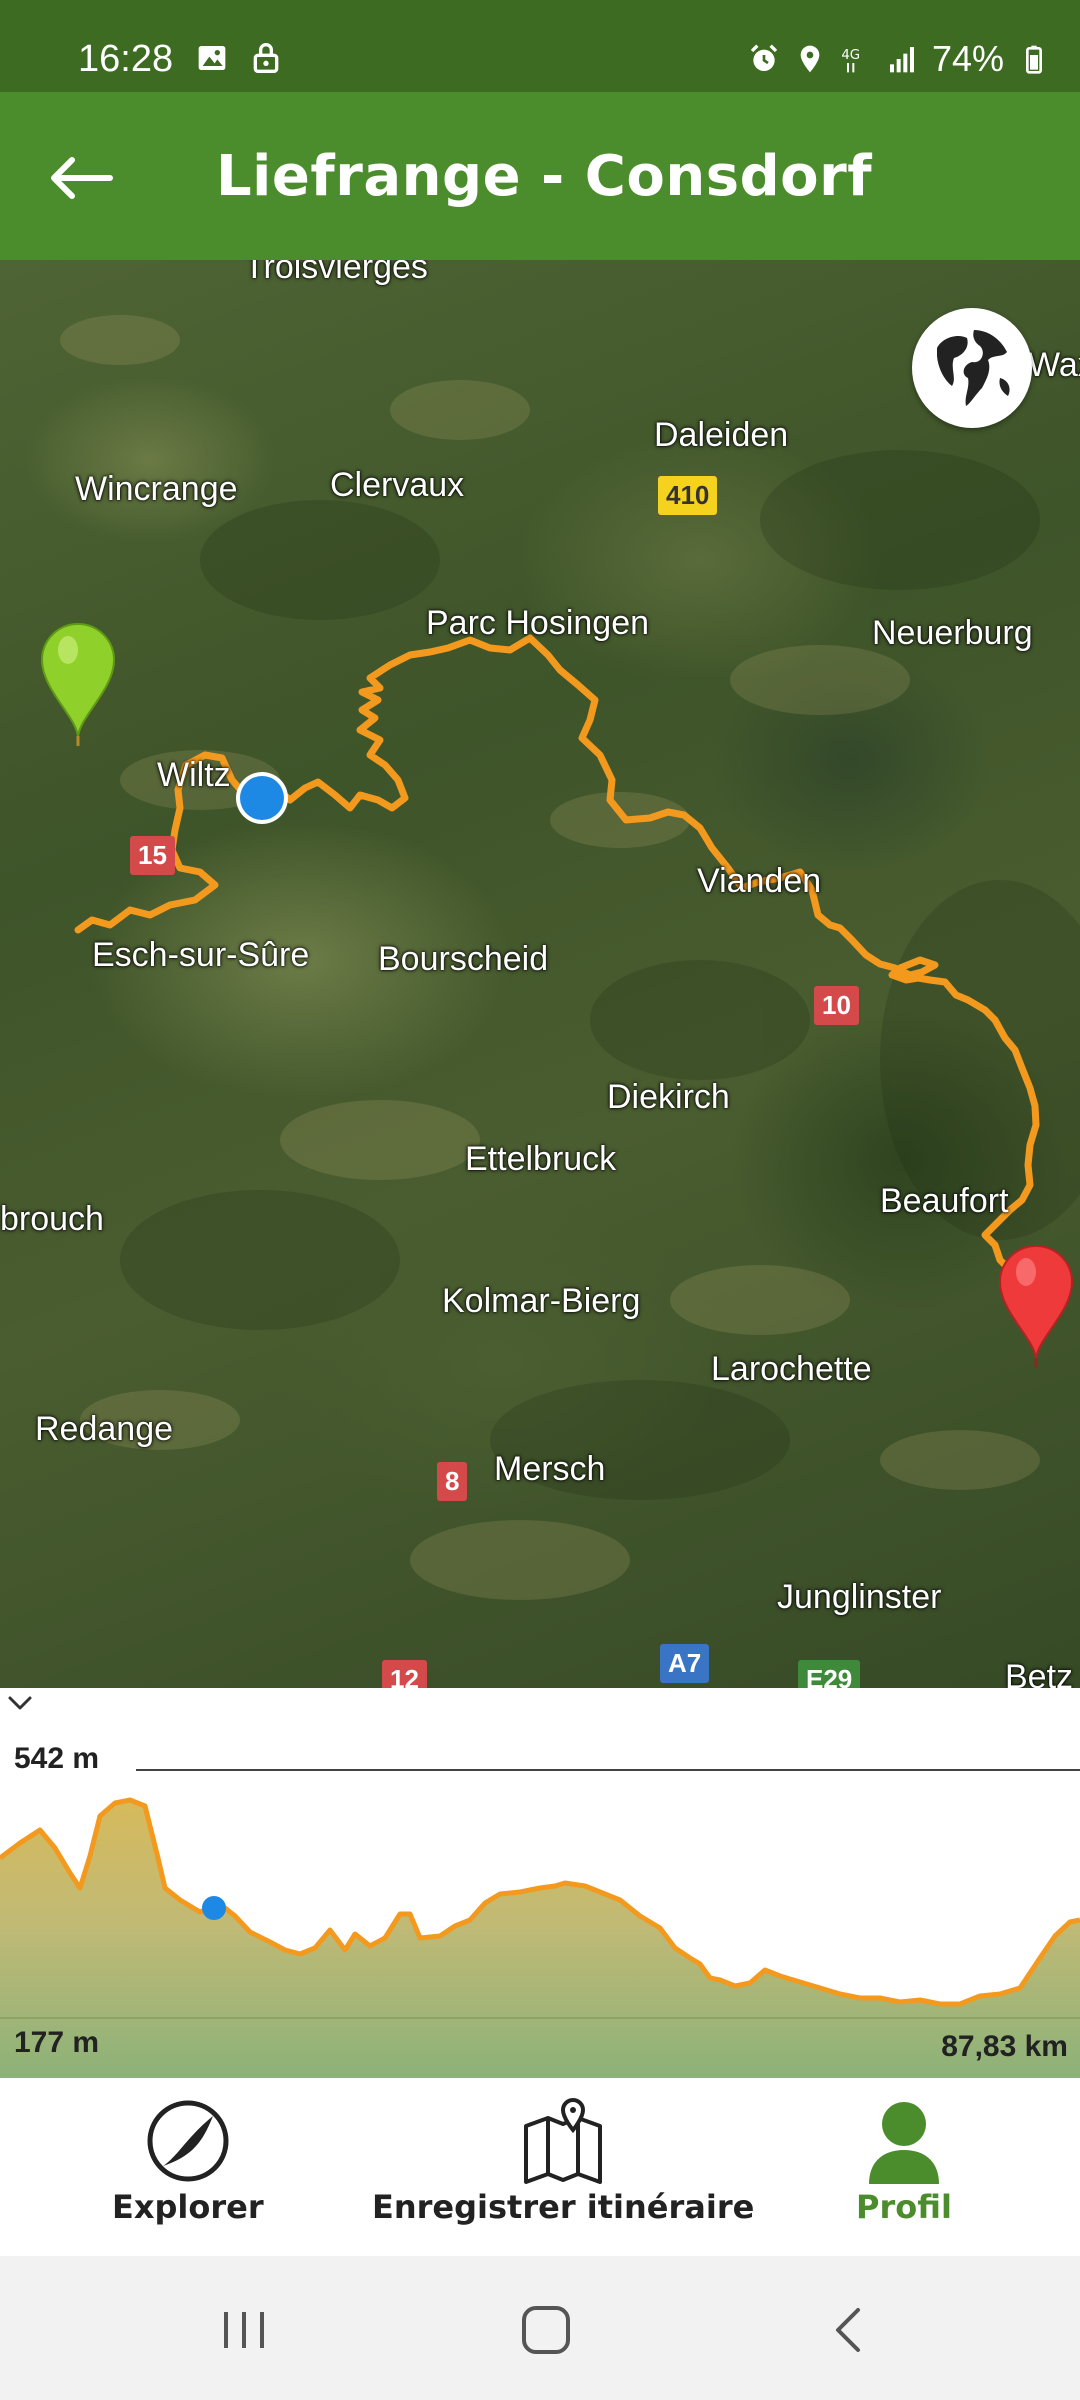 This screenshot has width=1080, height=2400. Describe the element at coordinates (156, 489) in the screenshot. I see `place-label: Wincrange` at that location.